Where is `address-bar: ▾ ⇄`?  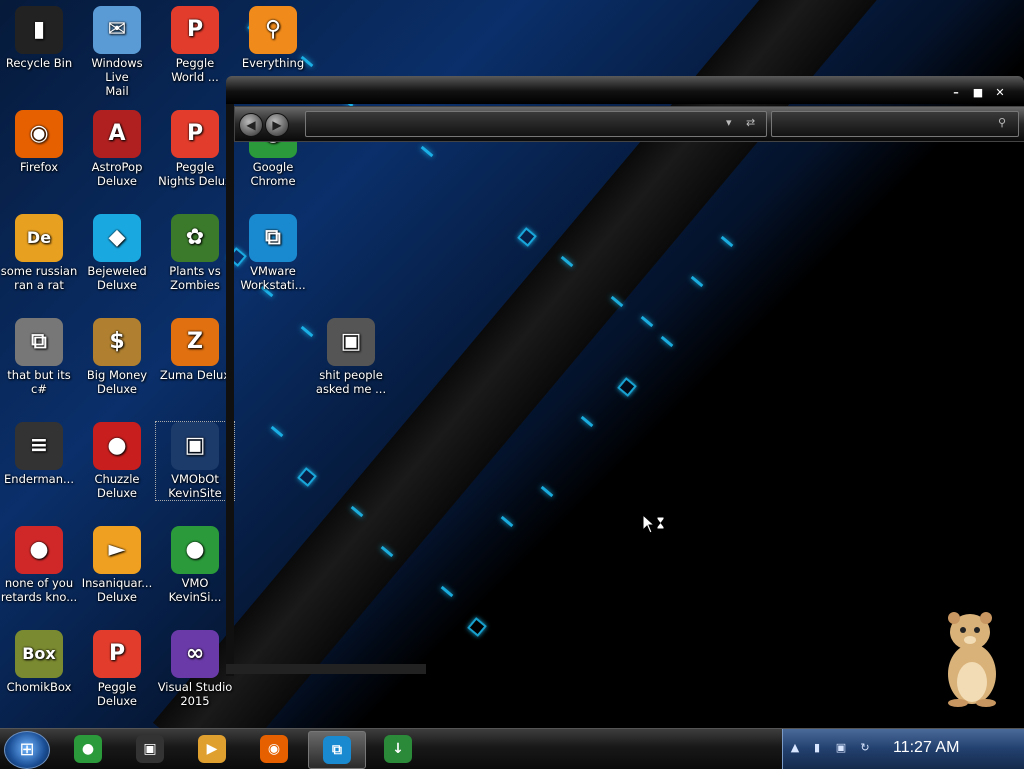
address-bar: ▾ ⇄ is located at coordinates (536, 124).